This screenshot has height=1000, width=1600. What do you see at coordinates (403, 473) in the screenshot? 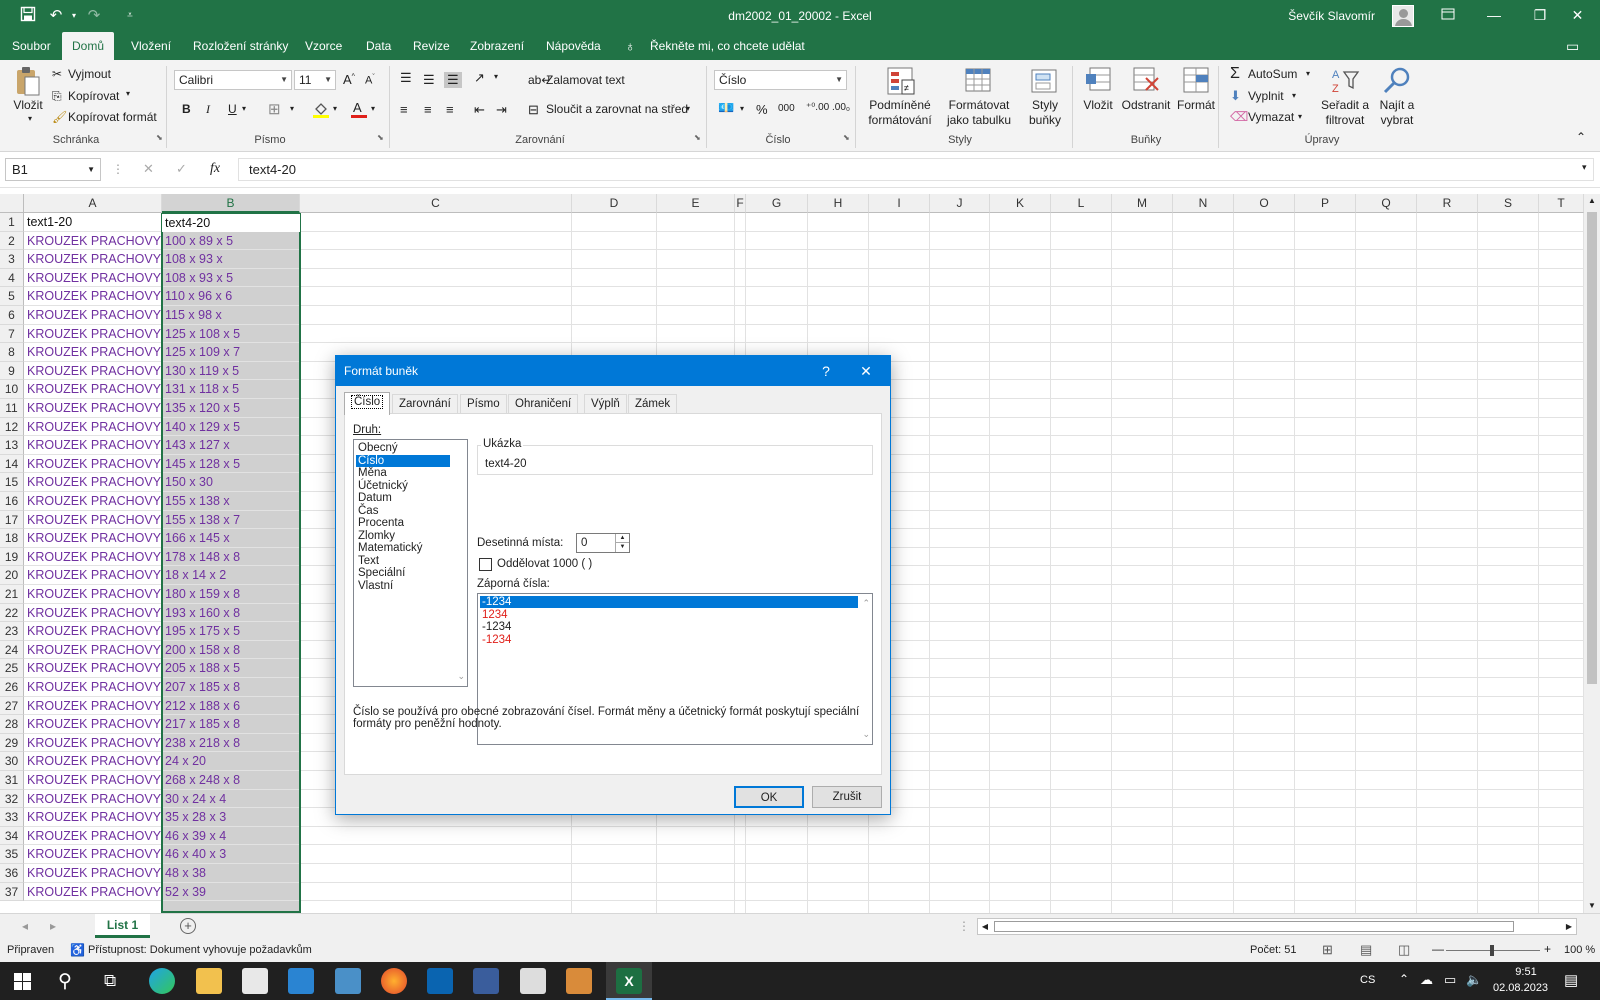
I see `category-item: Měna` at bounding box center [403, 473].